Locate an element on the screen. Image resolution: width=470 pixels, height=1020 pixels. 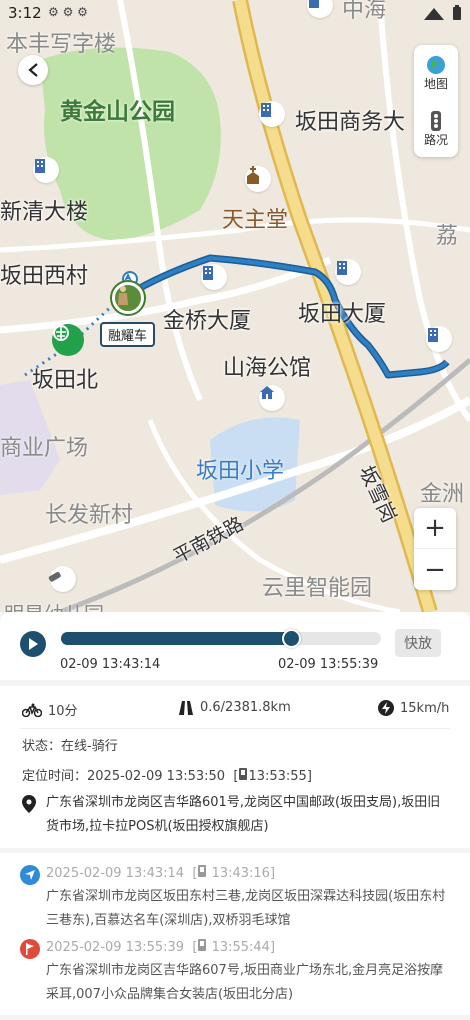
vehicle-name-label: 融耀车 is located at coordinates (128, 334).